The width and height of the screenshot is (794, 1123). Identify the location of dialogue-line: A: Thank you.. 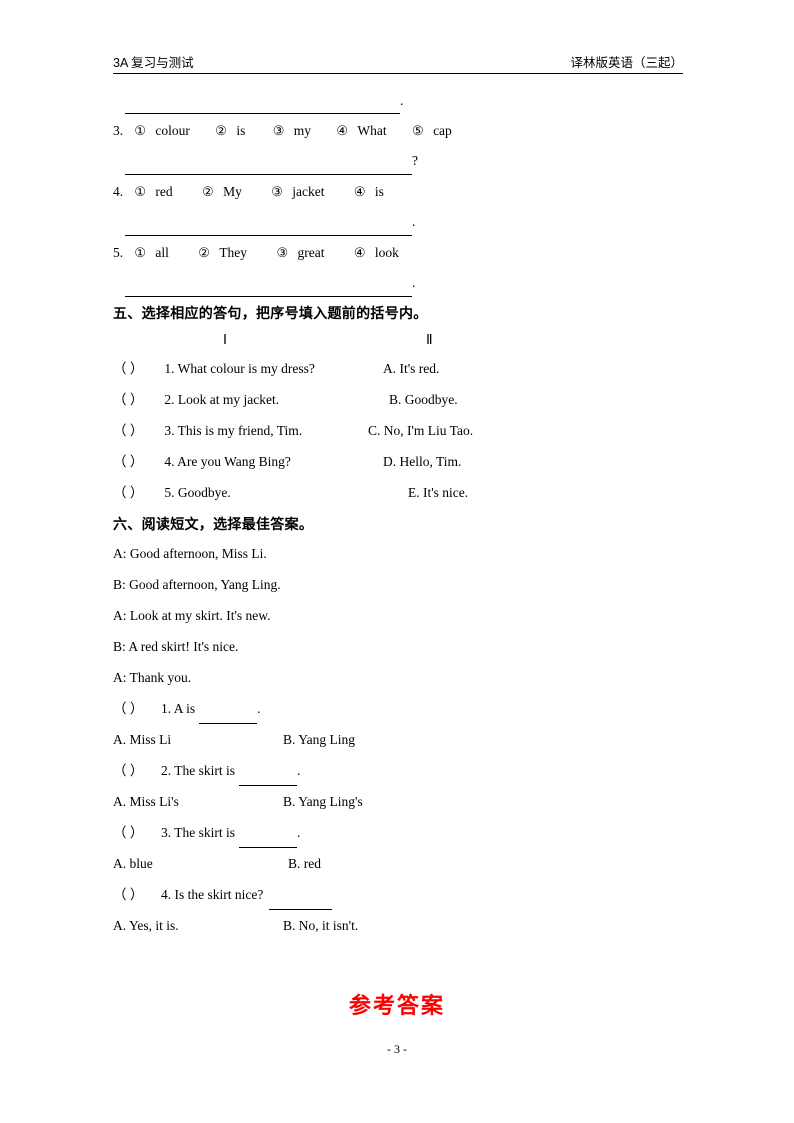
(152, 677).